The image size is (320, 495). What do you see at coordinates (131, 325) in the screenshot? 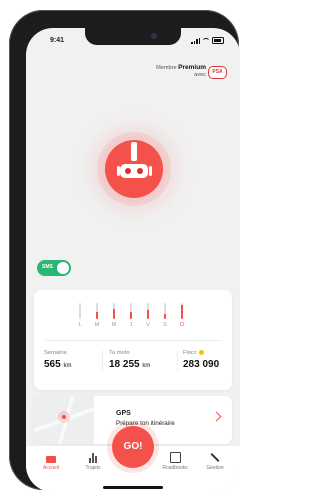
I see `day-label: J` at bounding box center [131, 325].